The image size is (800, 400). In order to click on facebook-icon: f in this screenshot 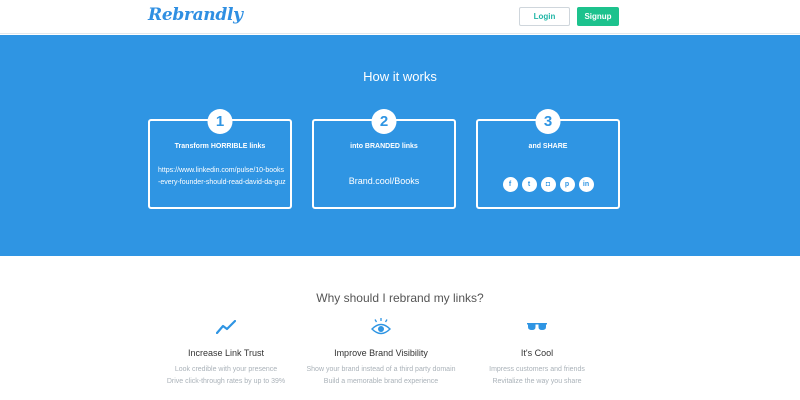, I will do `click(510, 184)`.